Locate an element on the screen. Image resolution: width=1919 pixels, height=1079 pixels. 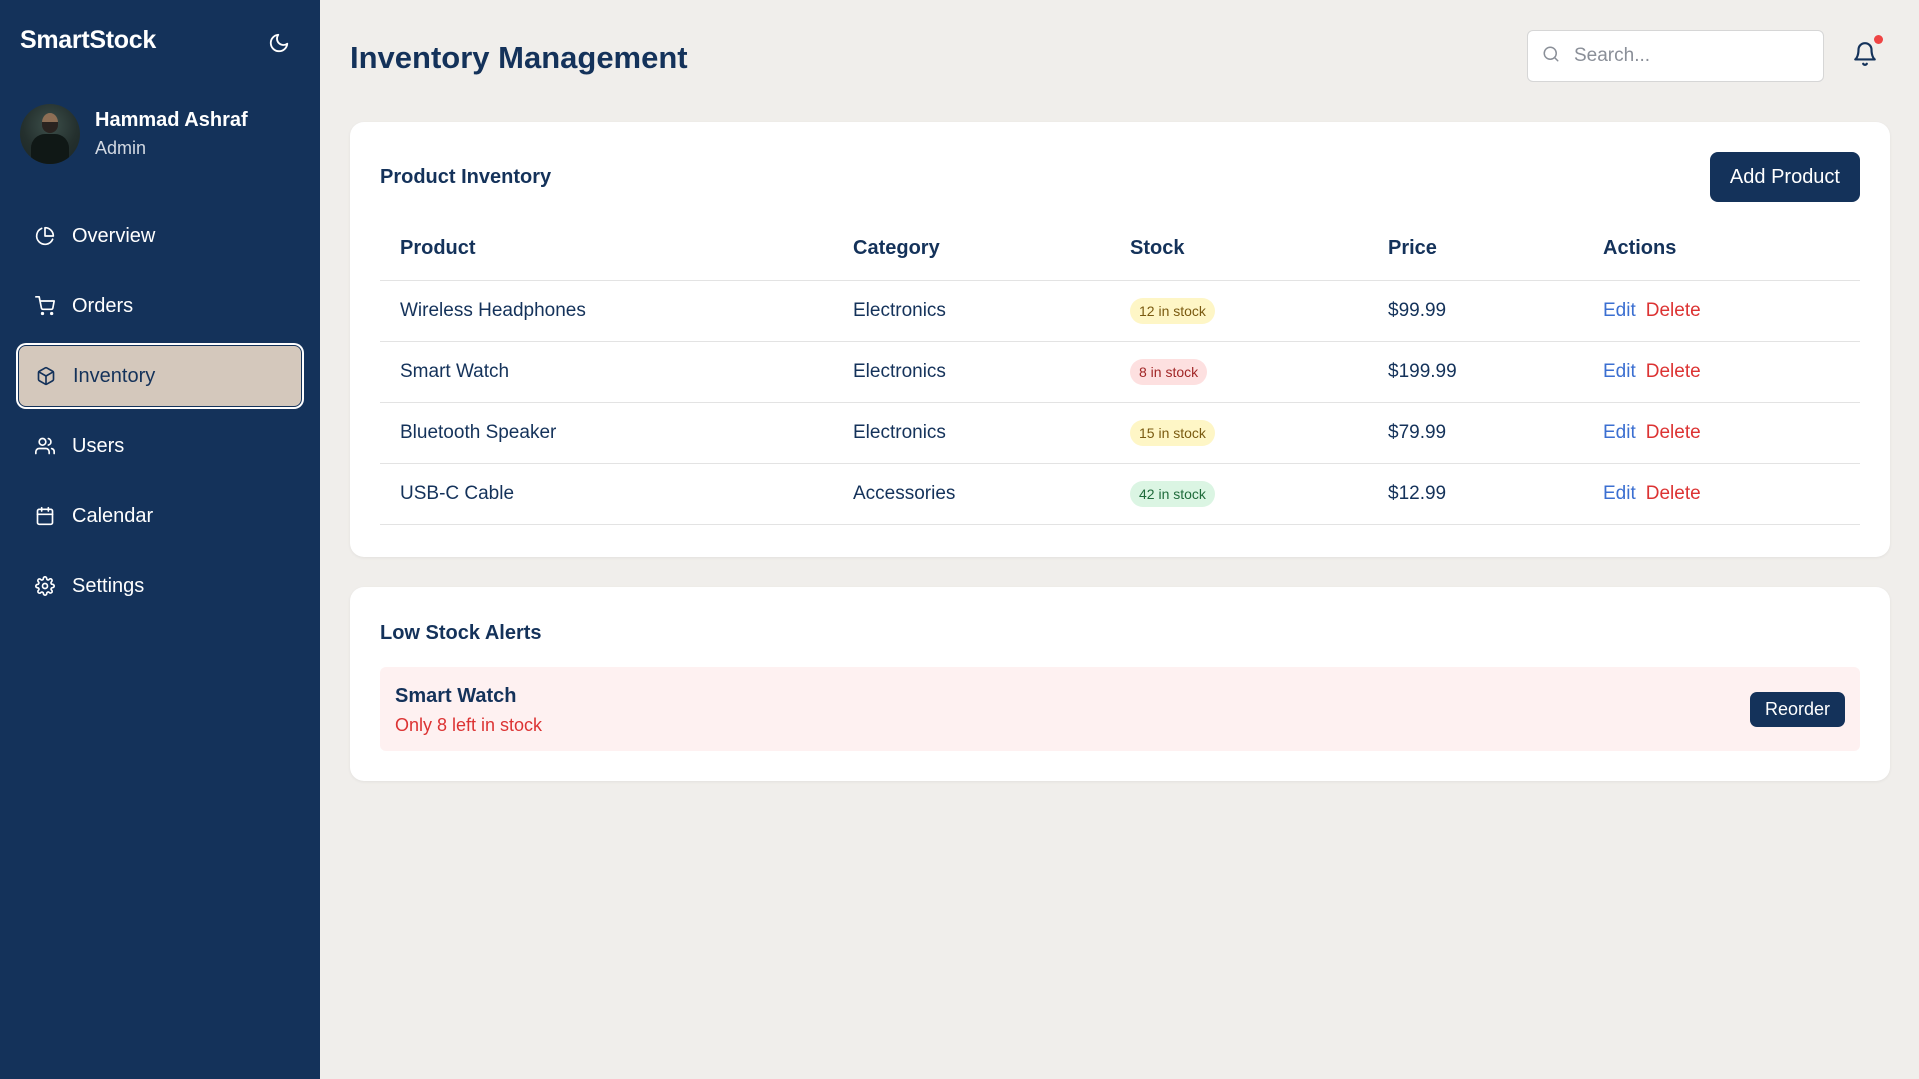
moon-icon is located at coordinates (279, 43).